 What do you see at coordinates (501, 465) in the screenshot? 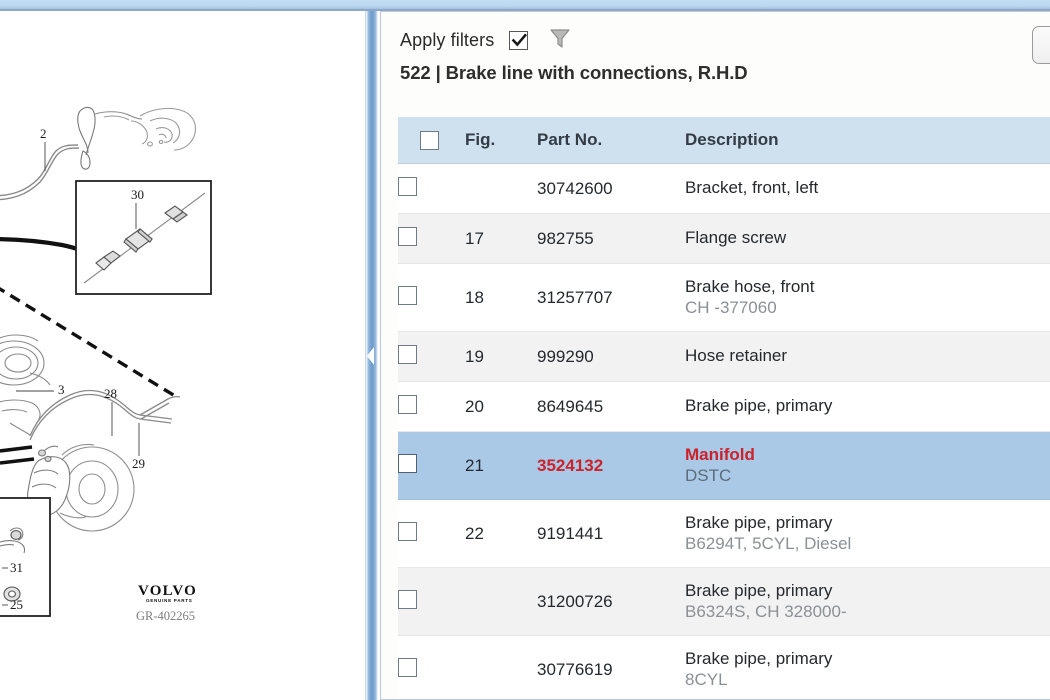
I see `cell-fig: 21` at bounding box center [501, 465].